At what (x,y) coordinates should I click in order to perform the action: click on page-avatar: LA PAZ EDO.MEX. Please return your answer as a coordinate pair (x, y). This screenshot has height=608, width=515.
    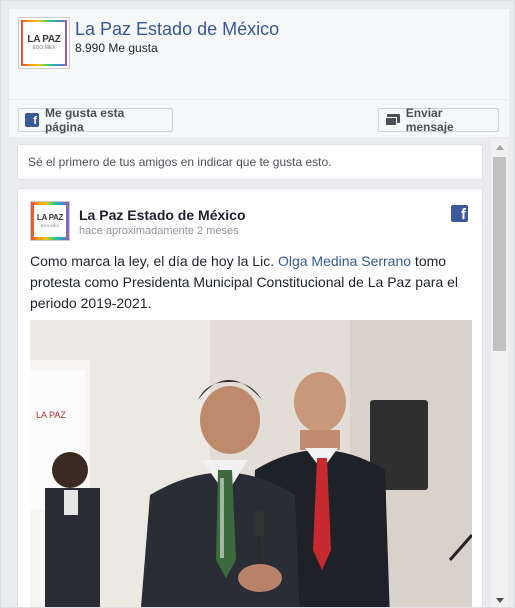
    Looking at the image, I should click on (44, 43).